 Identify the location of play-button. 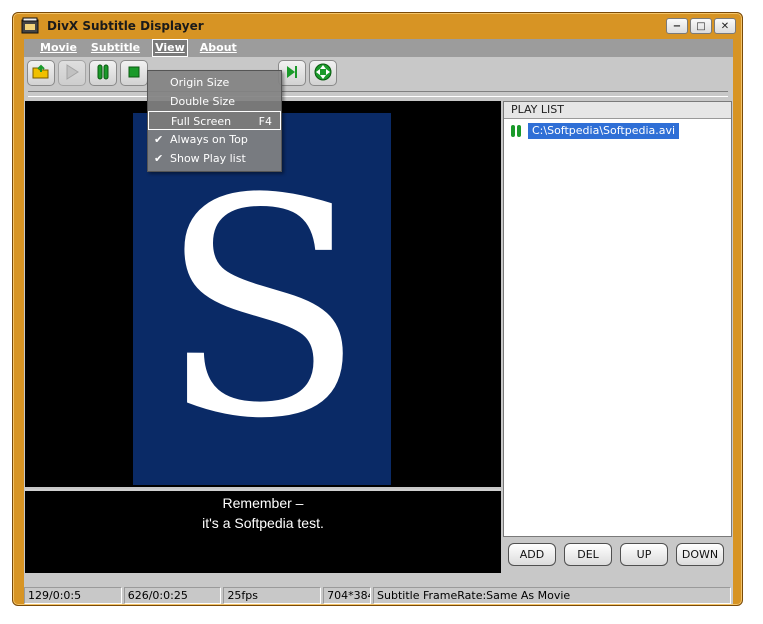
(72, 73).